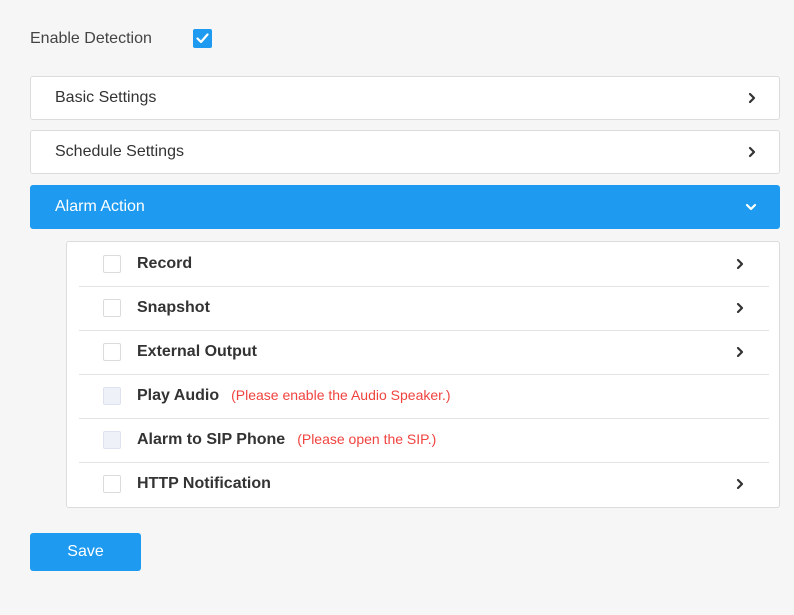 The height and width of the screenshot is (615, 794). I want to click on external-output-label: External Output, so click(197, 351).